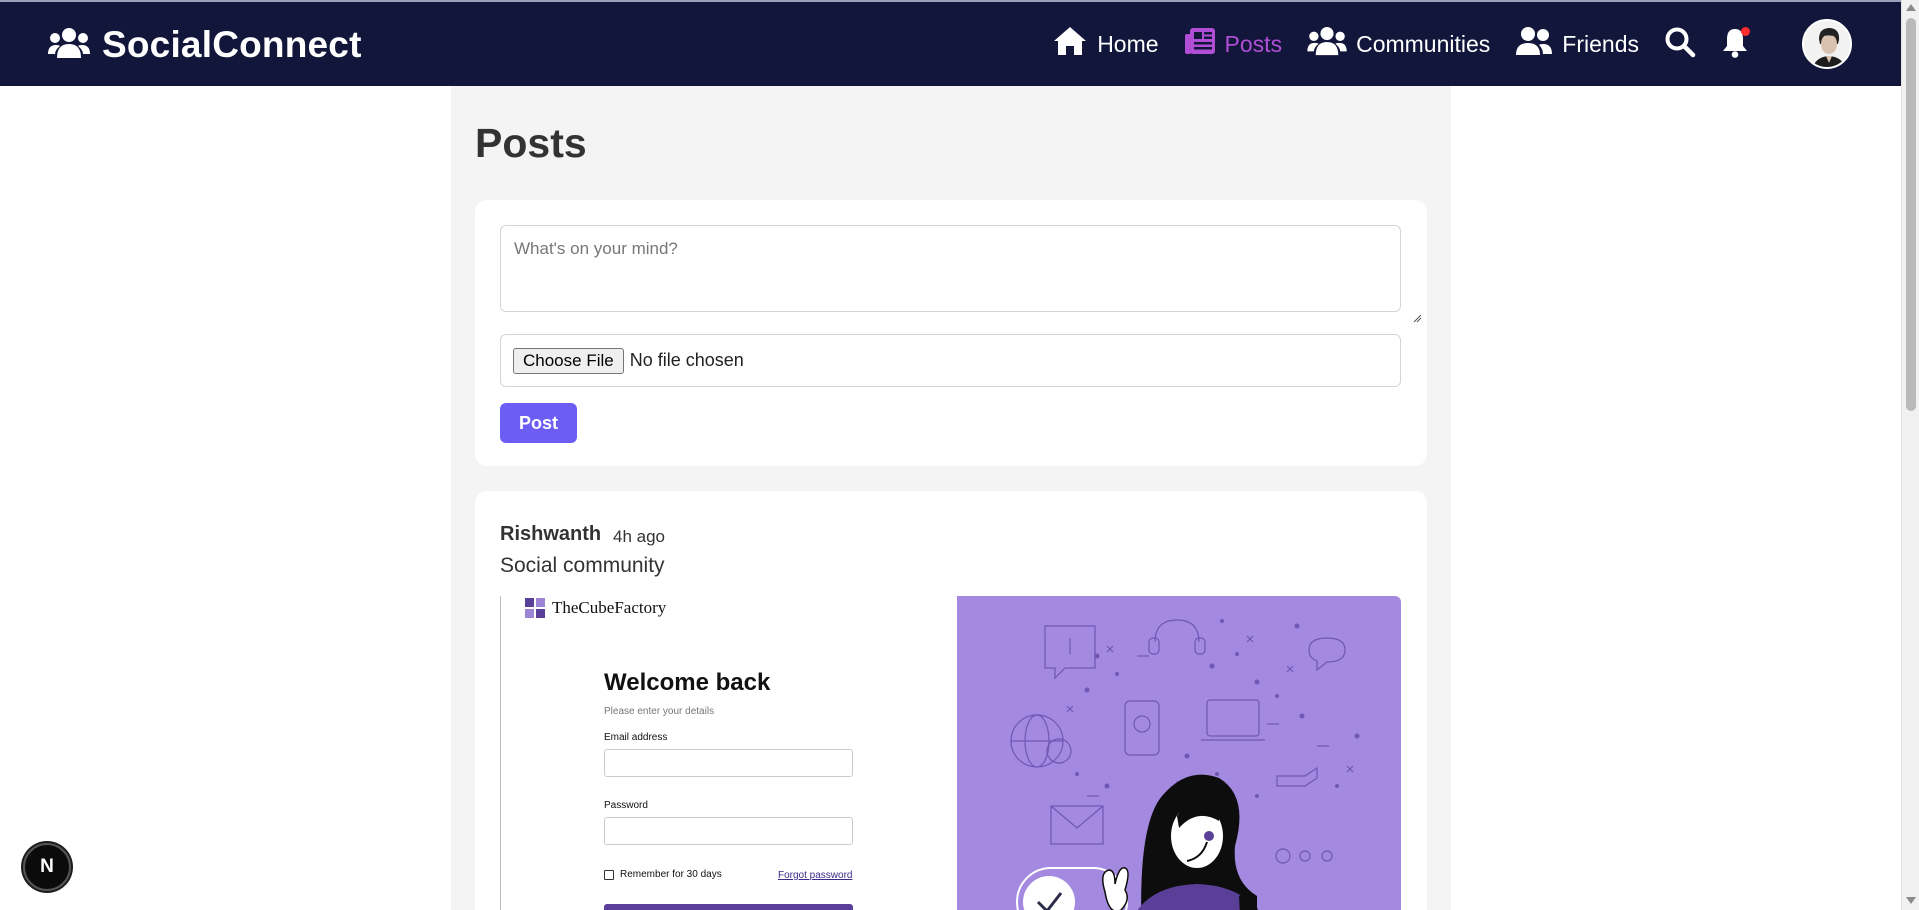 The width and height of the screenshot is (1919, 910). I want to click on cube-logo-icon, so click(535, 608).